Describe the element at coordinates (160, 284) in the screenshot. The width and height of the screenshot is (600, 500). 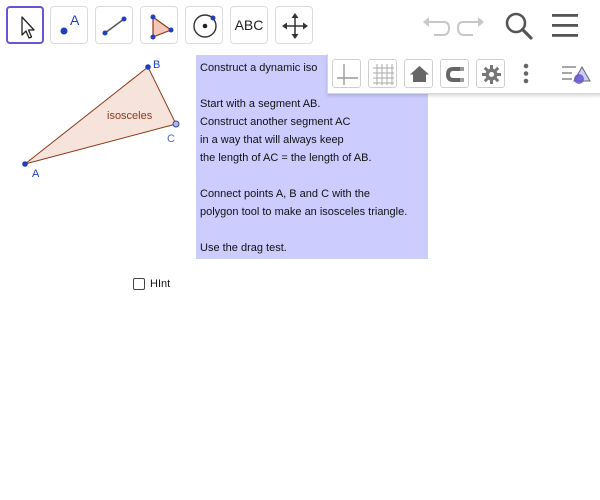
I see `hint-label: HInt` at that location.